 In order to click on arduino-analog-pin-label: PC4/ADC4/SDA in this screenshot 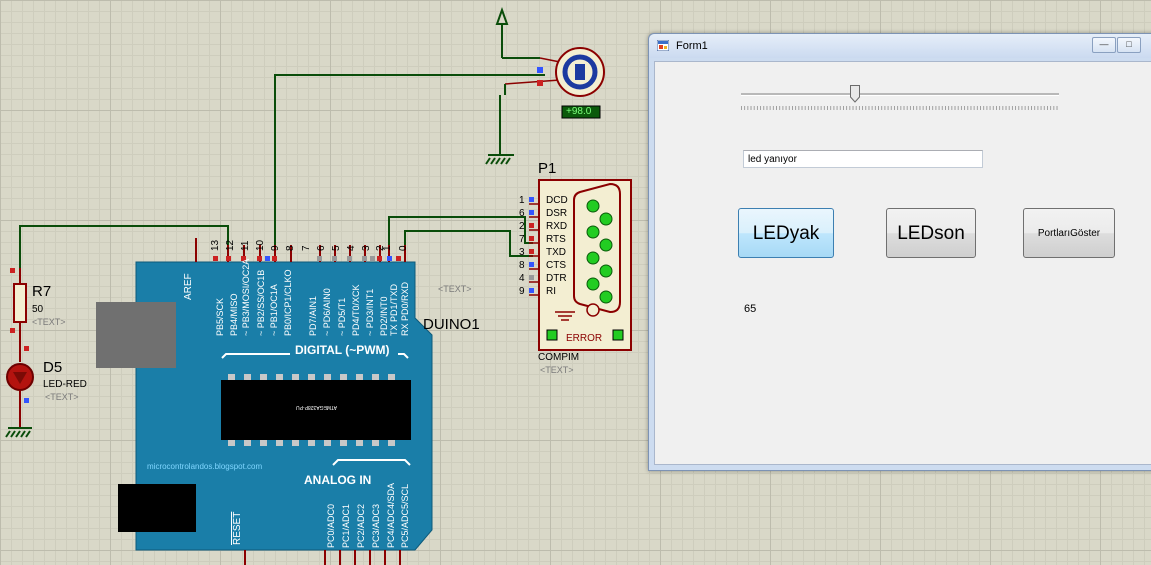, I will do `click(391, 515)`.